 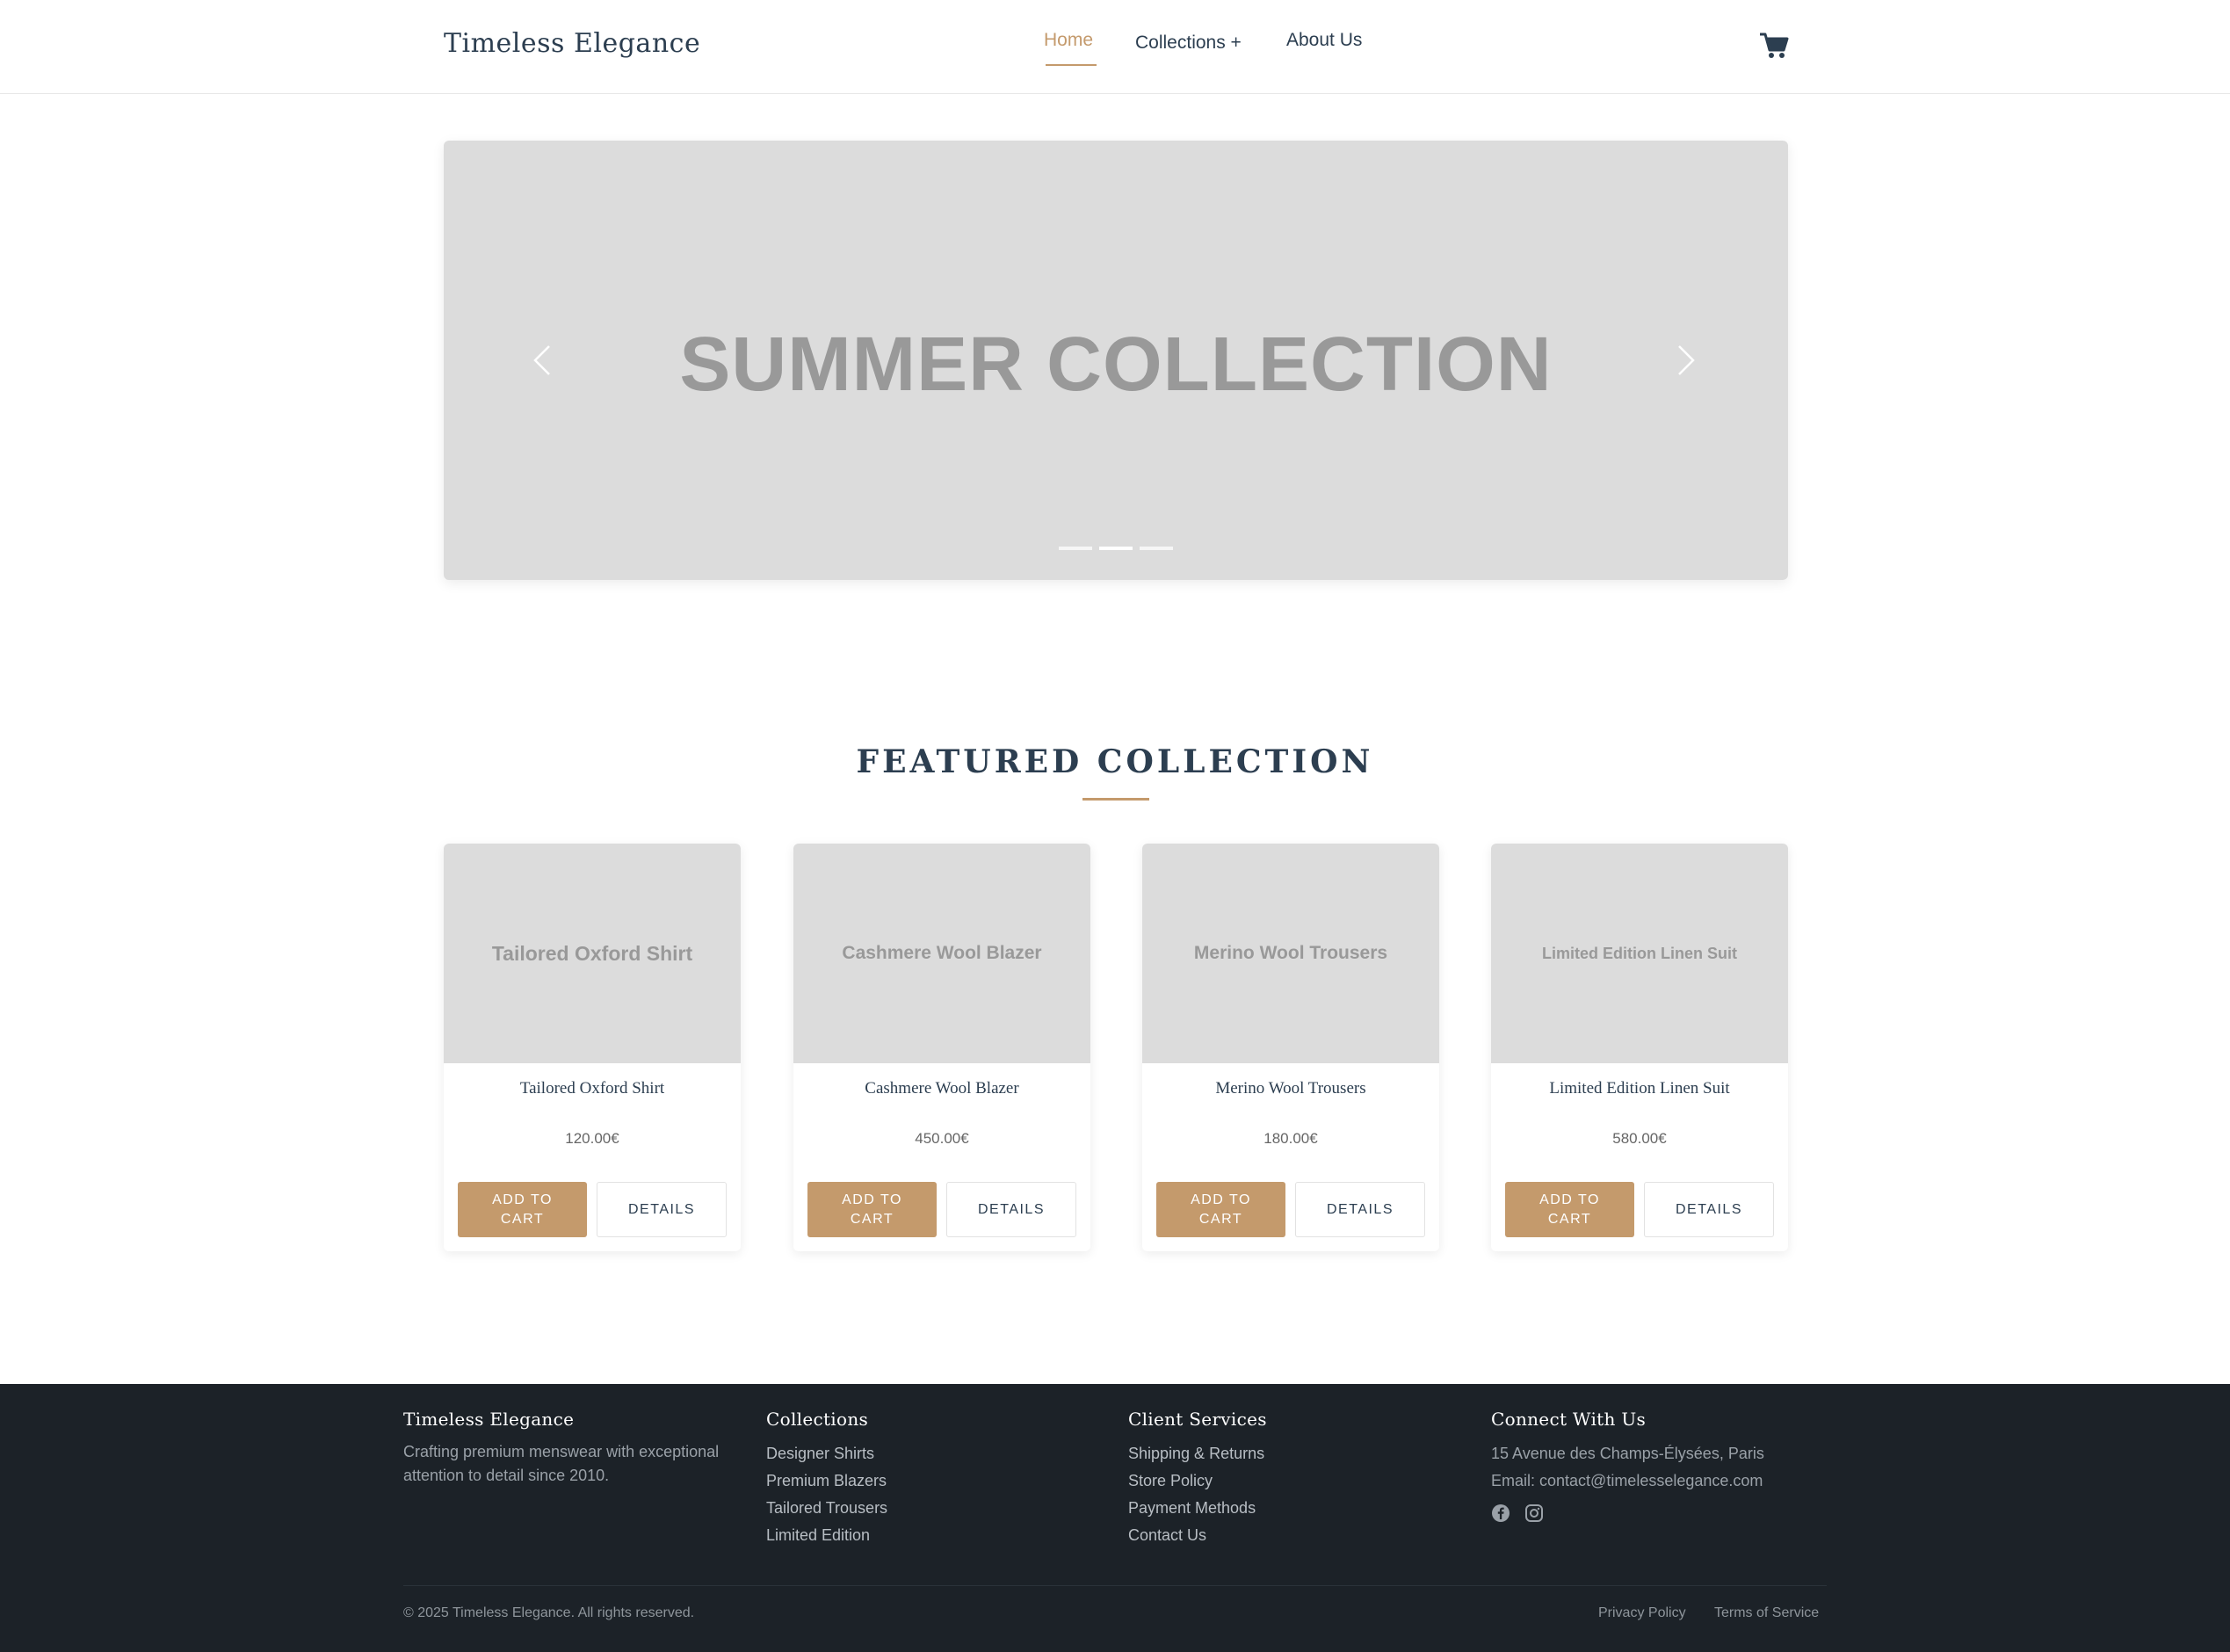 I want to click on footer-link: Contact Us, so click(x=1198, y=1535).